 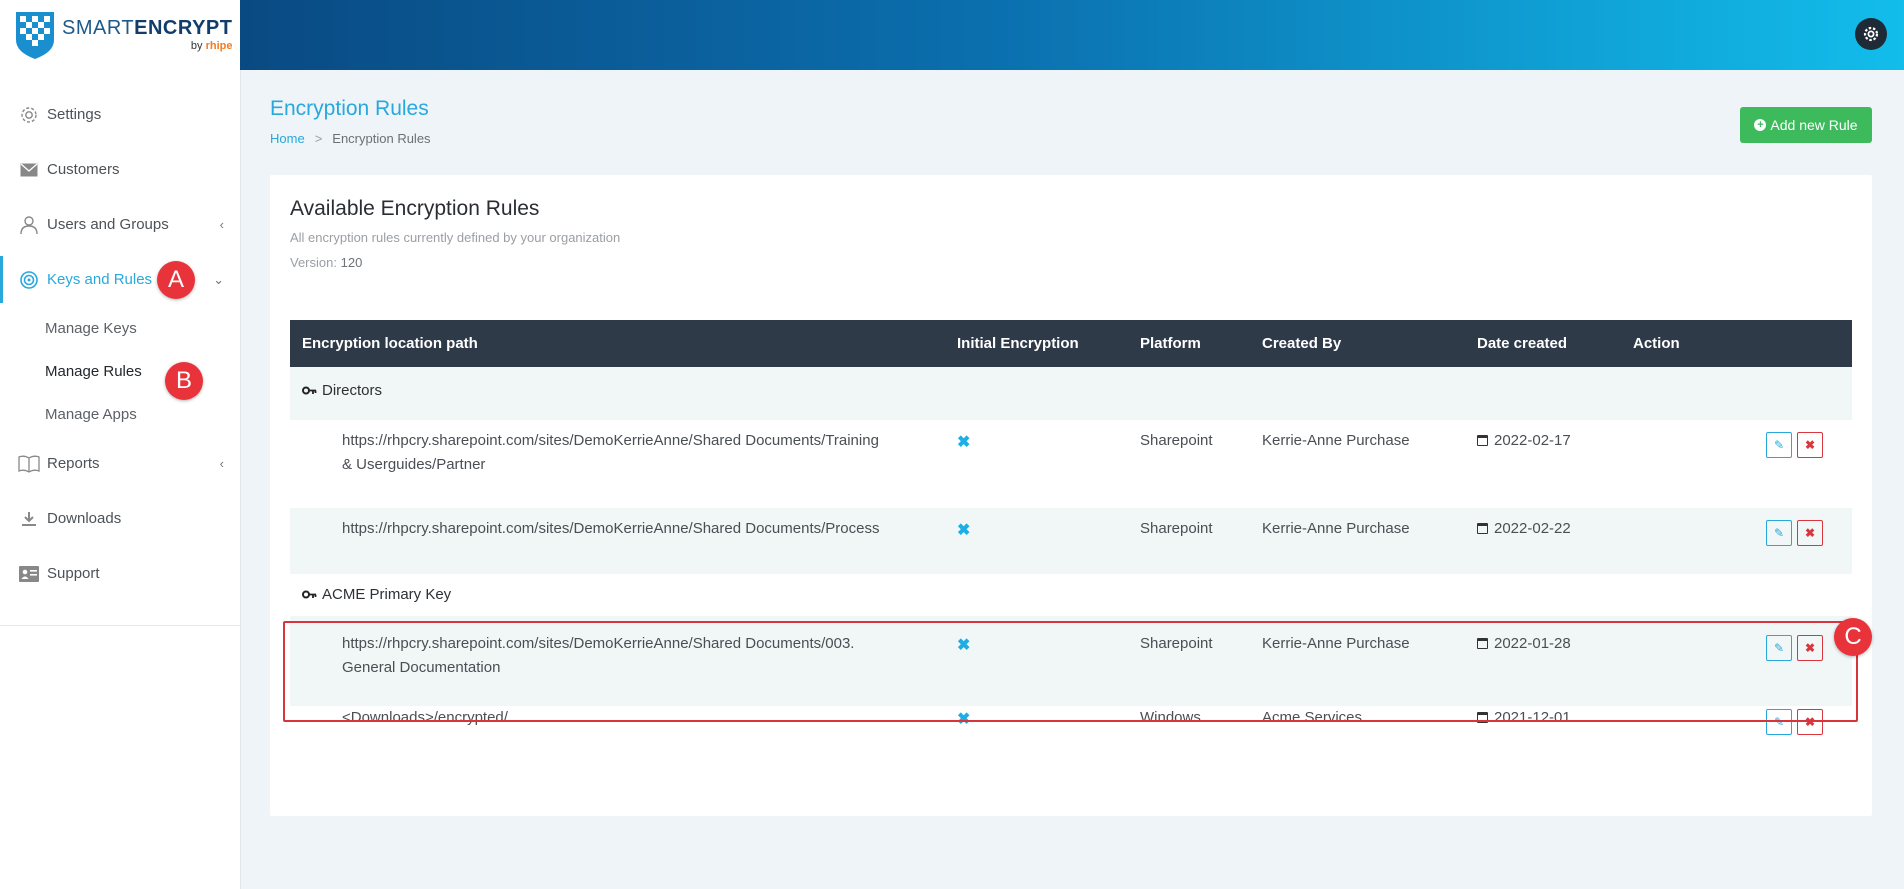 I want to click on id-card-icon, so click(x=29, y=574).